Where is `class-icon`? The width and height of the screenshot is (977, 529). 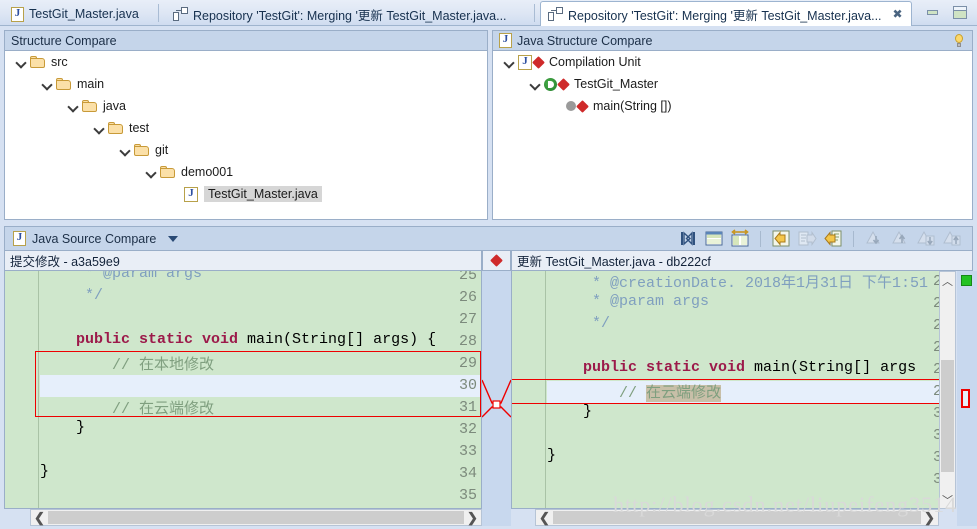 class-icon is located at coordinates (550, 84).